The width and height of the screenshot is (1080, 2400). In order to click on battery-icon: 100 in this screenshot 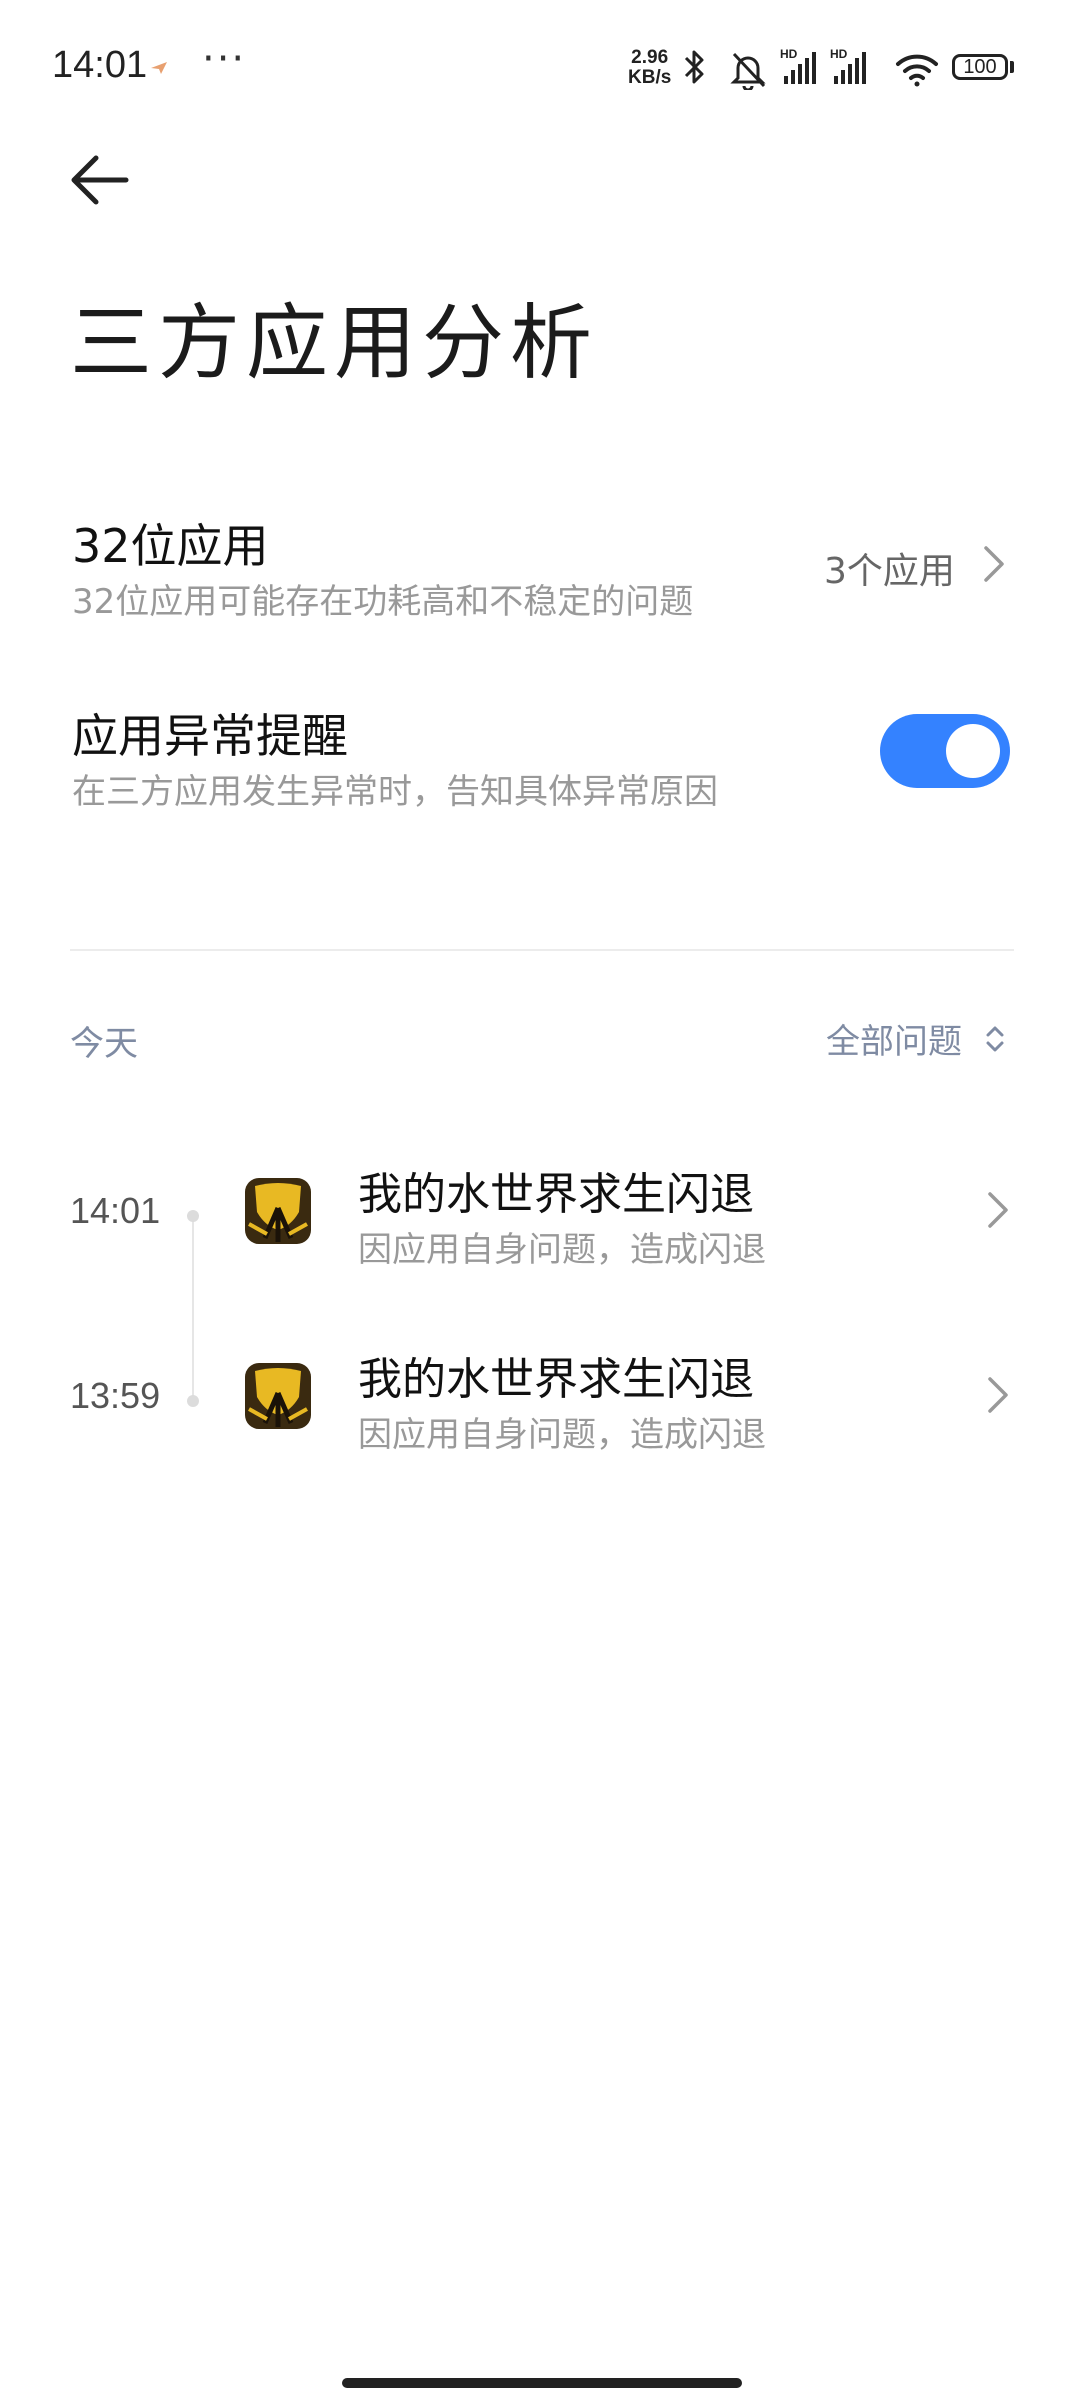, I will do `click(980, 67)`.